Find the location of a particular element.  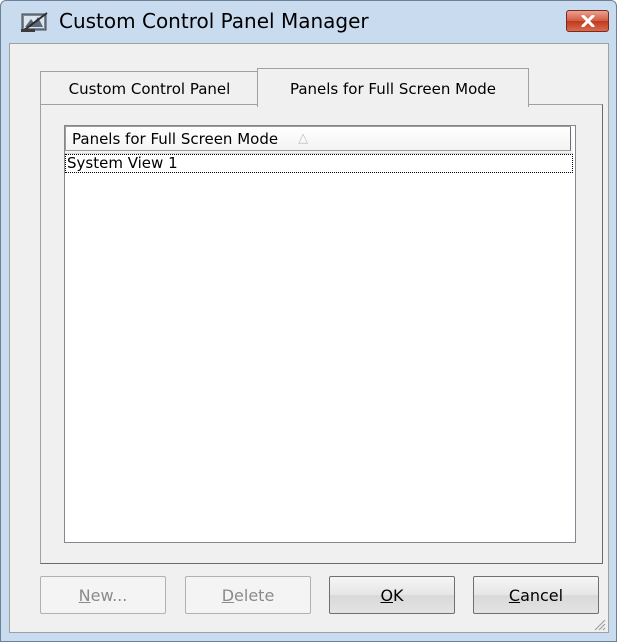

tab-label: Panels for Full Screen Mode is located at coordinates (393, 89).